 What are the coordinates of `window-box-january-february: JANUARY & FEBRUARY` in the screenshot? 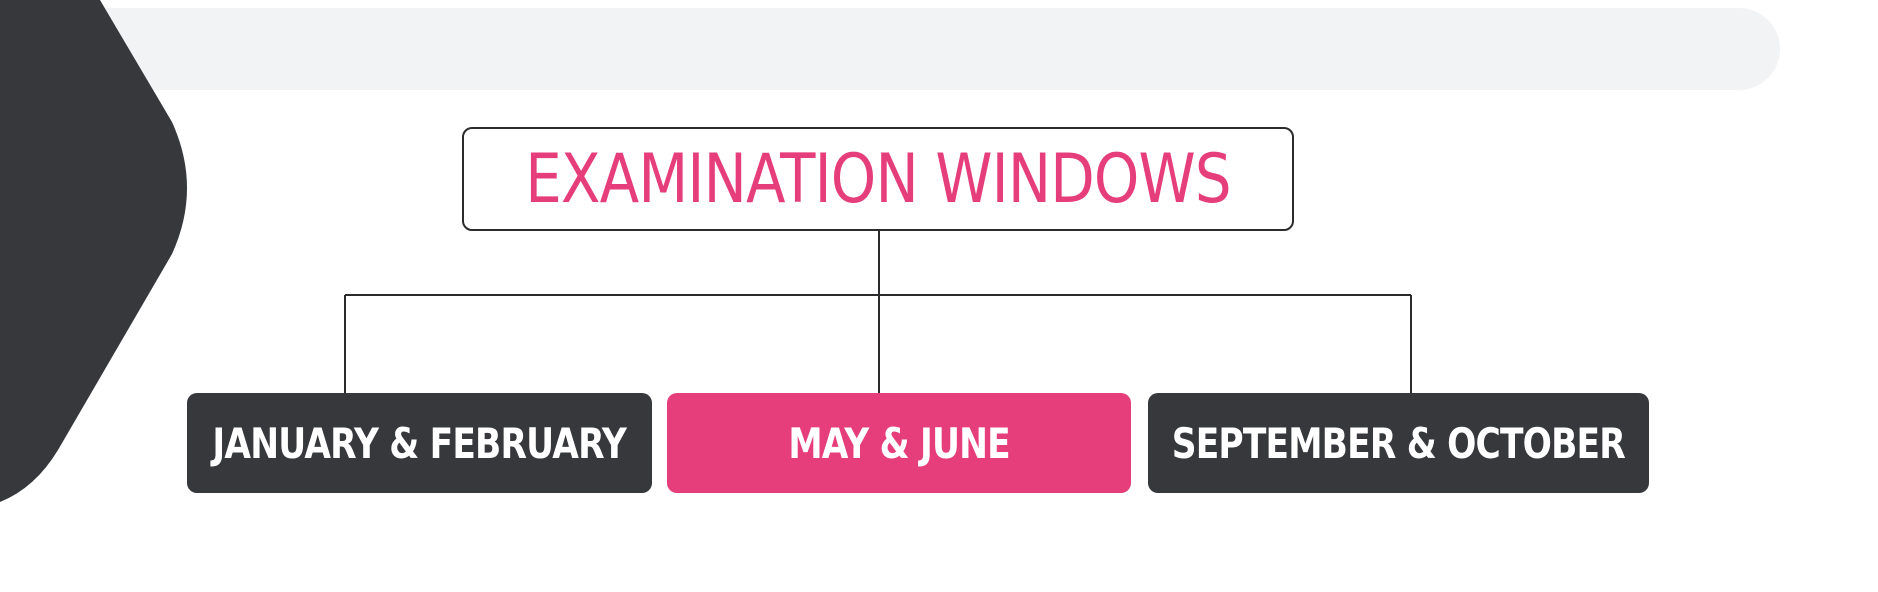 It's located at (419, 443).